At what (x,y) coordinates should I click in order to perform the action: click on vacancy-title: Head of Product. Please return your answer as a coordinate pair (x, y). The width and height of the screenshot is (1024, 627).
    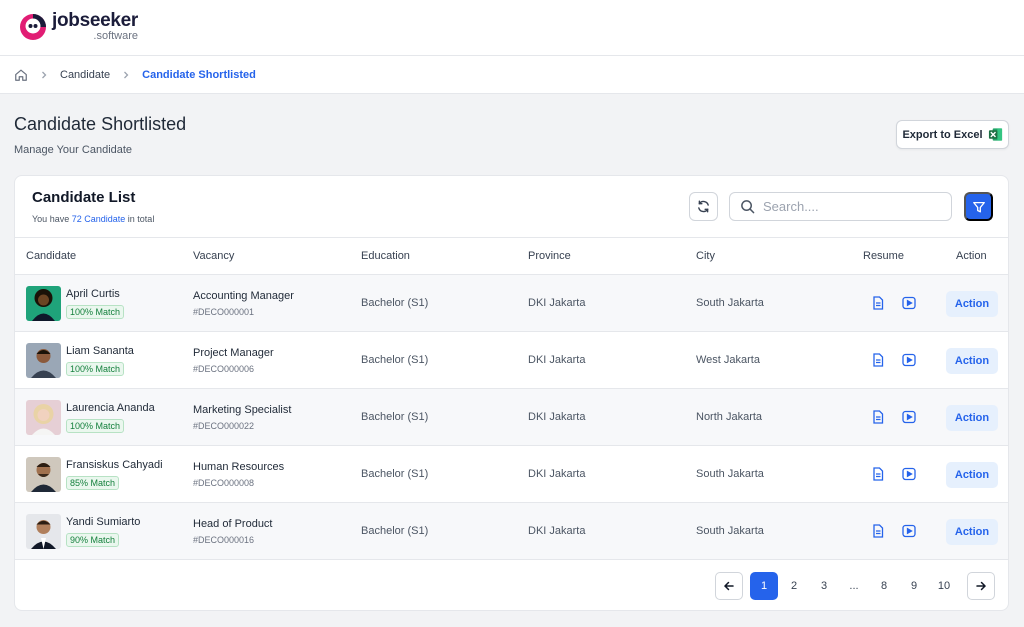
    Looking at the image, I should click on (233, 524).